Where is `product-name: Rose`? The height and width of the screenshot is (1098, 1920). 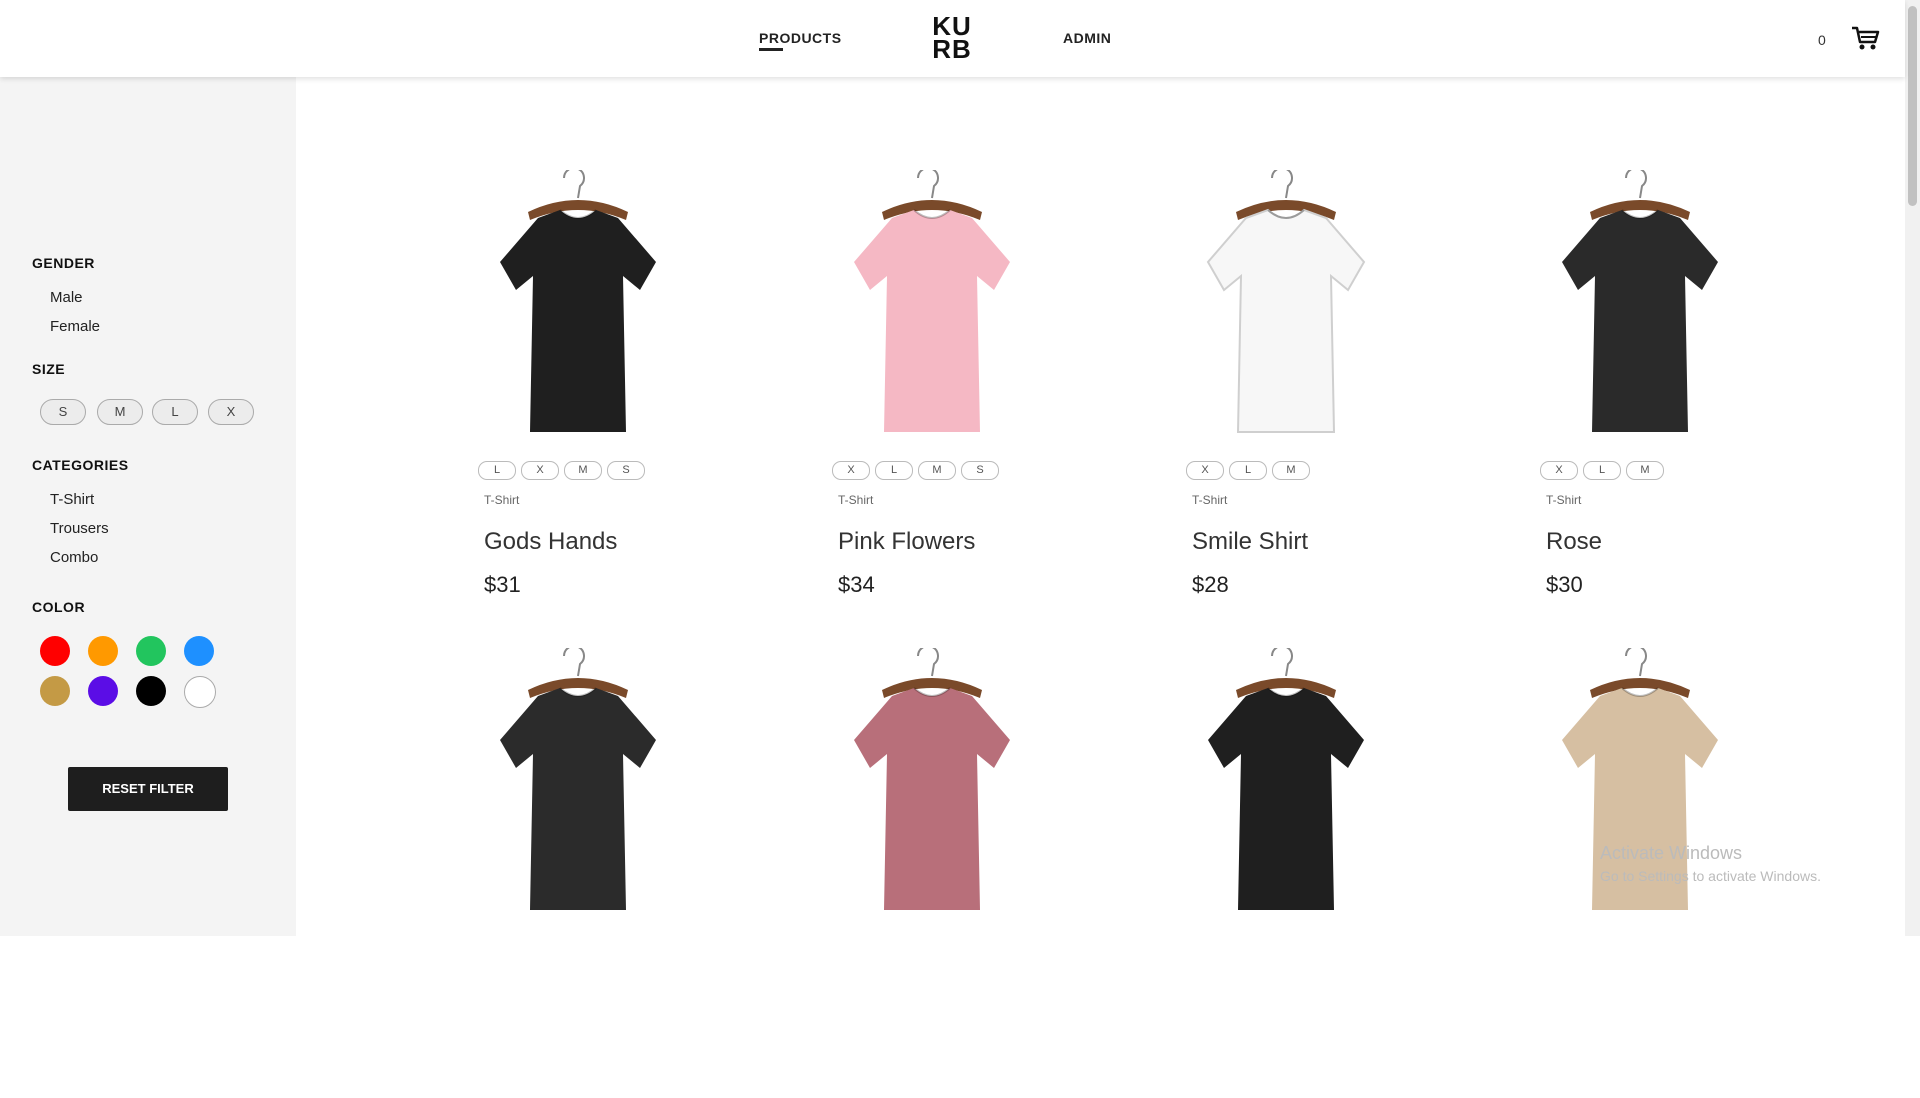
product-name: Rose is located at coordinates (1574, 542).